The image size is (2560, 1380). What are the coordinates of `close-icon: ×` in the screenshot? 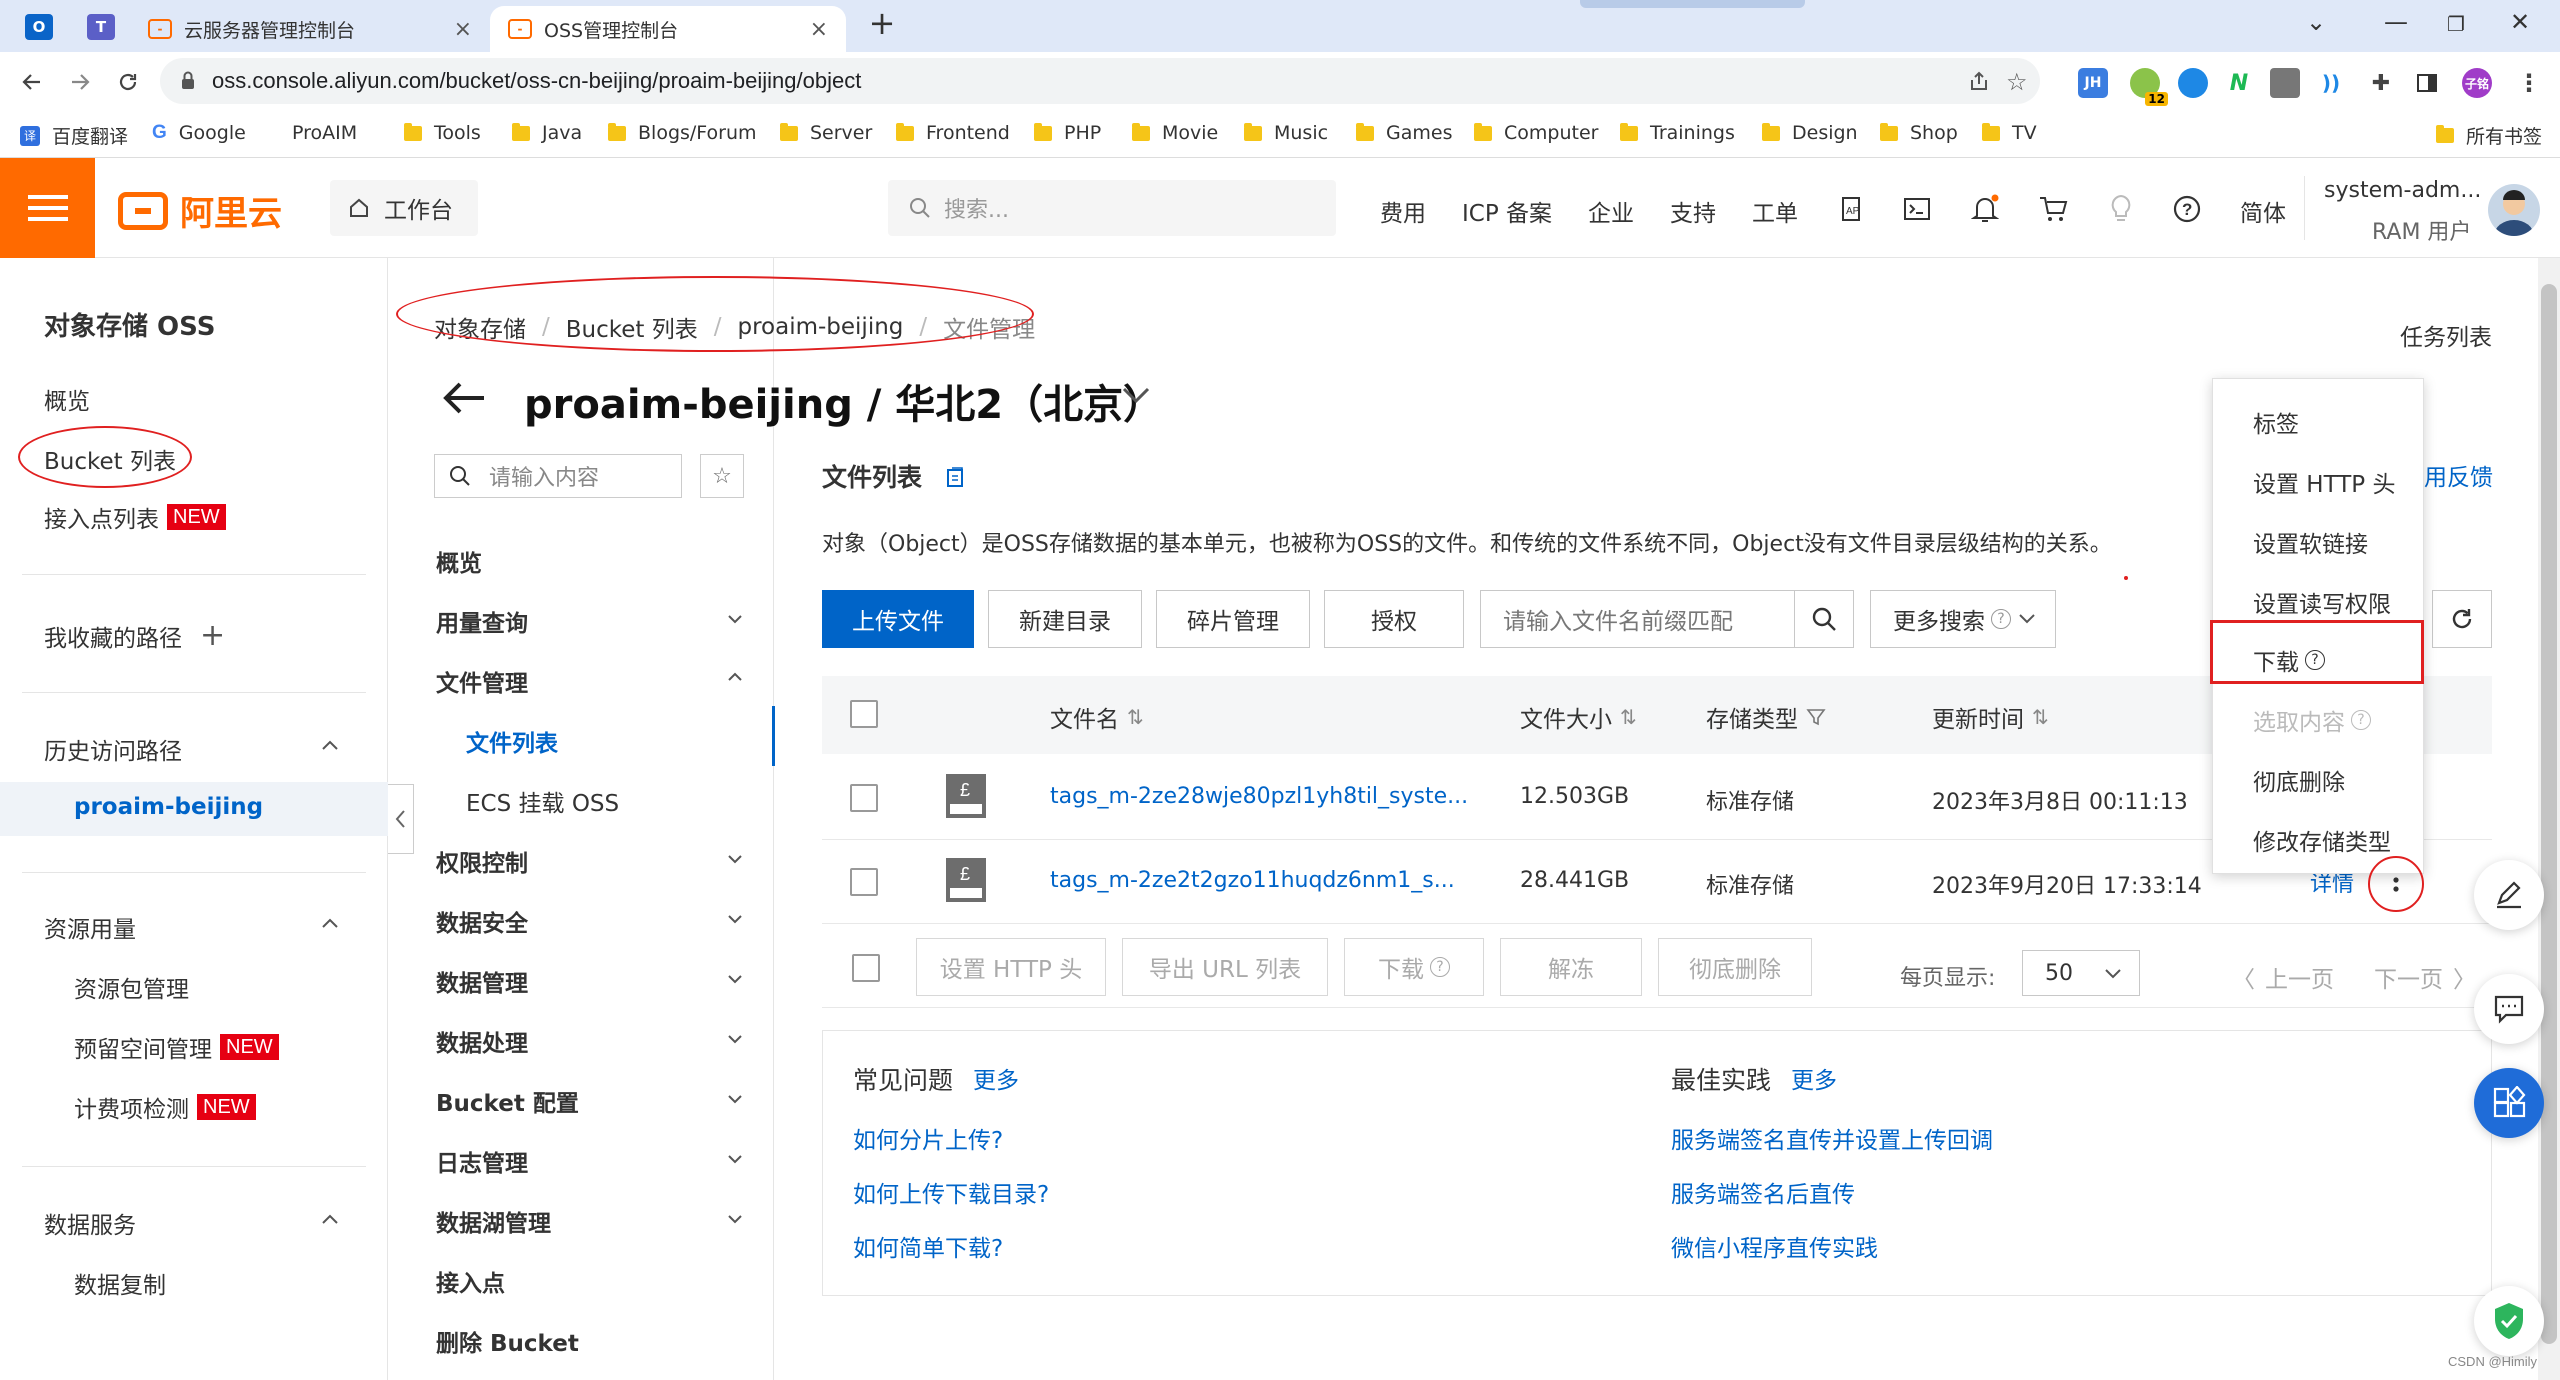 It's located at (819, 29).